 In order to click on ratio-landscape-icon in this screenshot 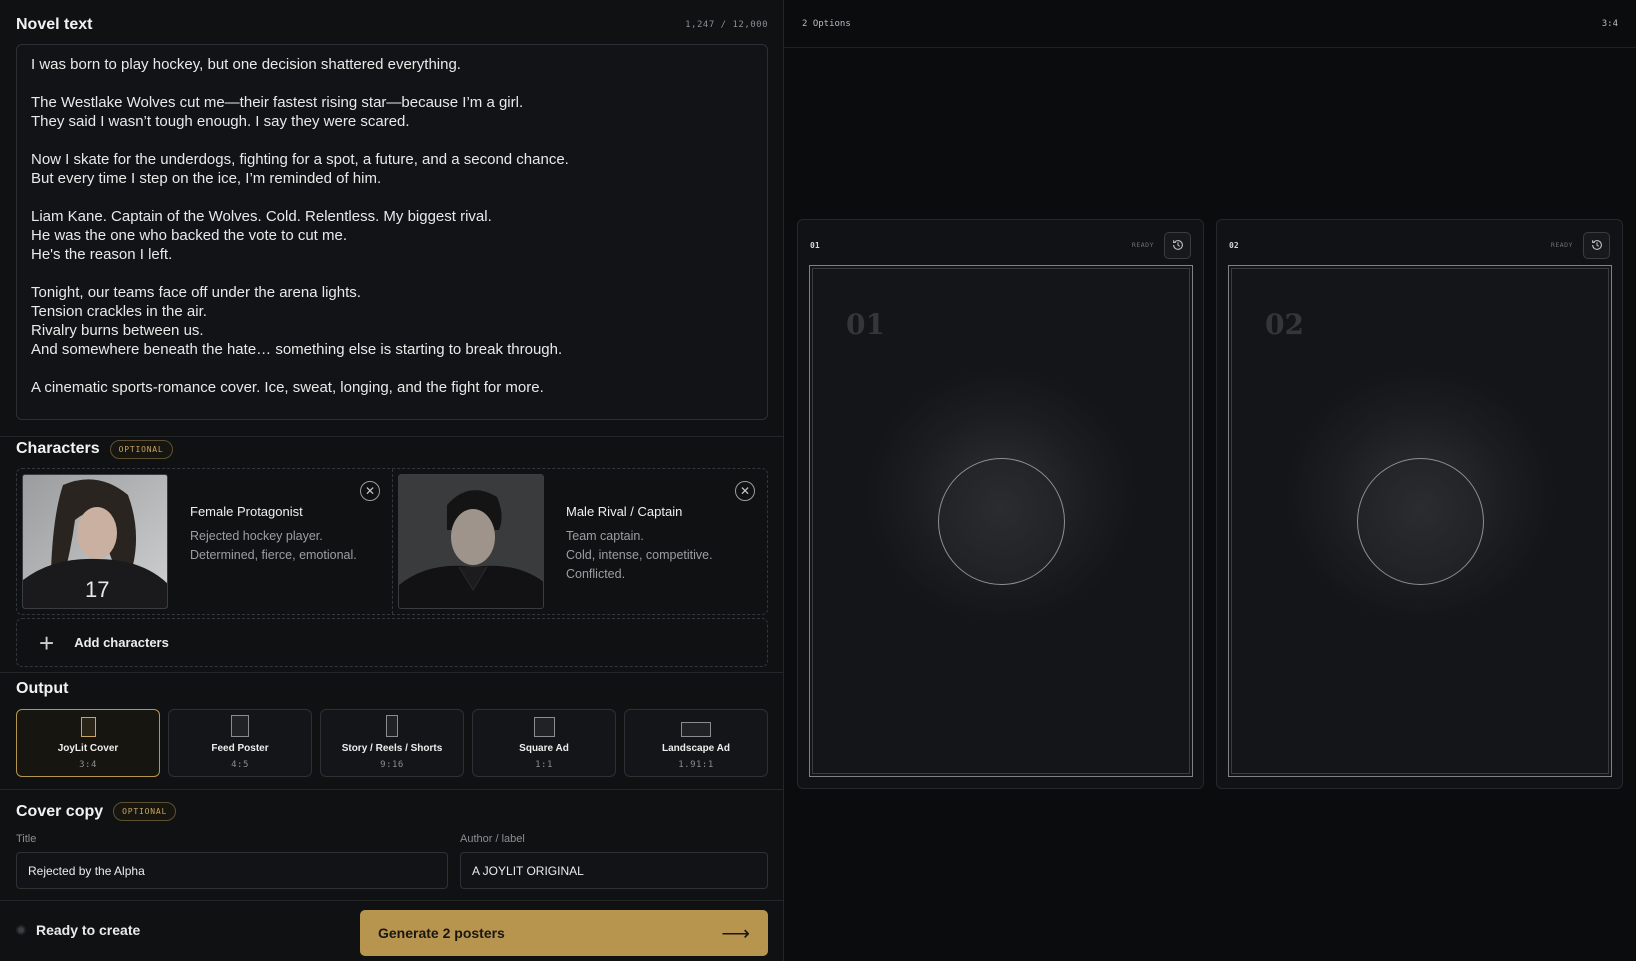, I will do `click(696, 729)`.